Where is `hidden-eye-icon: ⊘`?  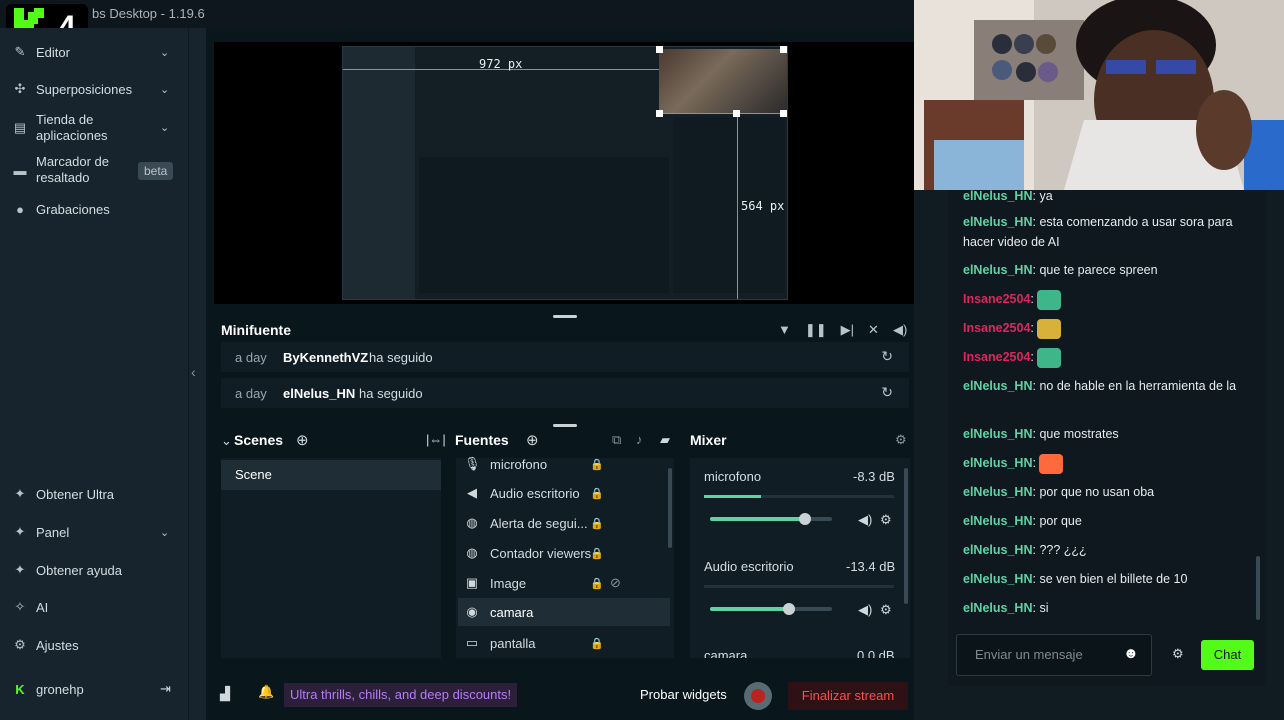 hidden-eye-icon: ⊘ is located at coordinates (615, 583).